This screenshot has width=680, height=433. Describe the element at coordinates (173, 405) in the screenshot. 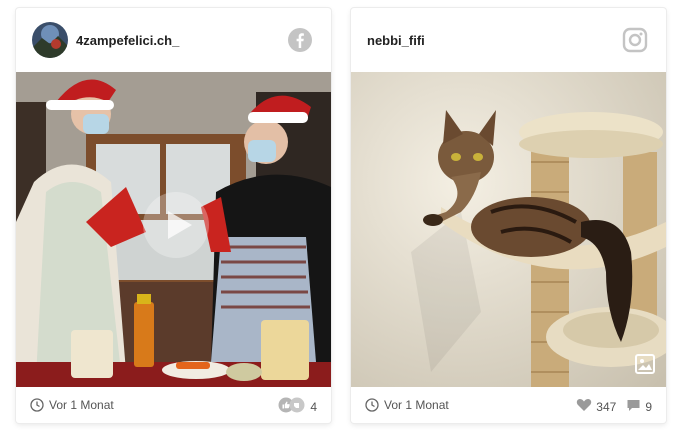

I see `post-footer: Vor 1 Monat 4` at that location.